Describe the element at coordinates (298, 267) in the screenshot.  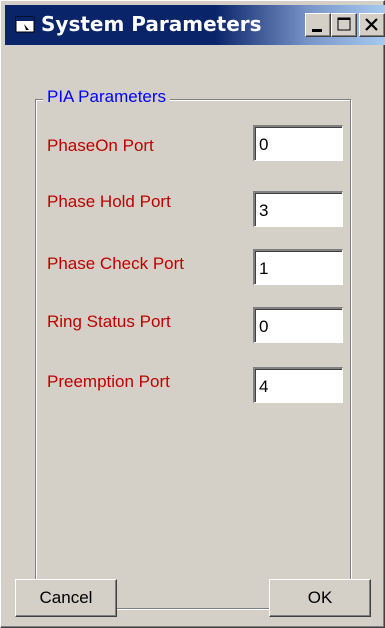
I see `phase-check-port-input: 1` at that location.